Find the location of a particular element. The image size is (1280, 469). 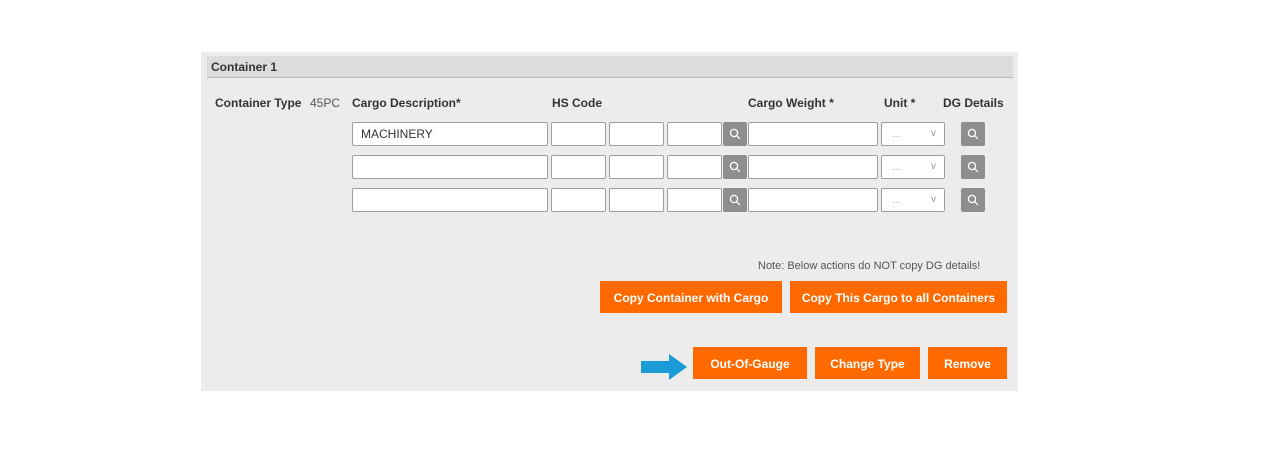

copy-cargo-to-all-containers-button: Copy This Cargo to all Containers is located at coordinates (898, 297).